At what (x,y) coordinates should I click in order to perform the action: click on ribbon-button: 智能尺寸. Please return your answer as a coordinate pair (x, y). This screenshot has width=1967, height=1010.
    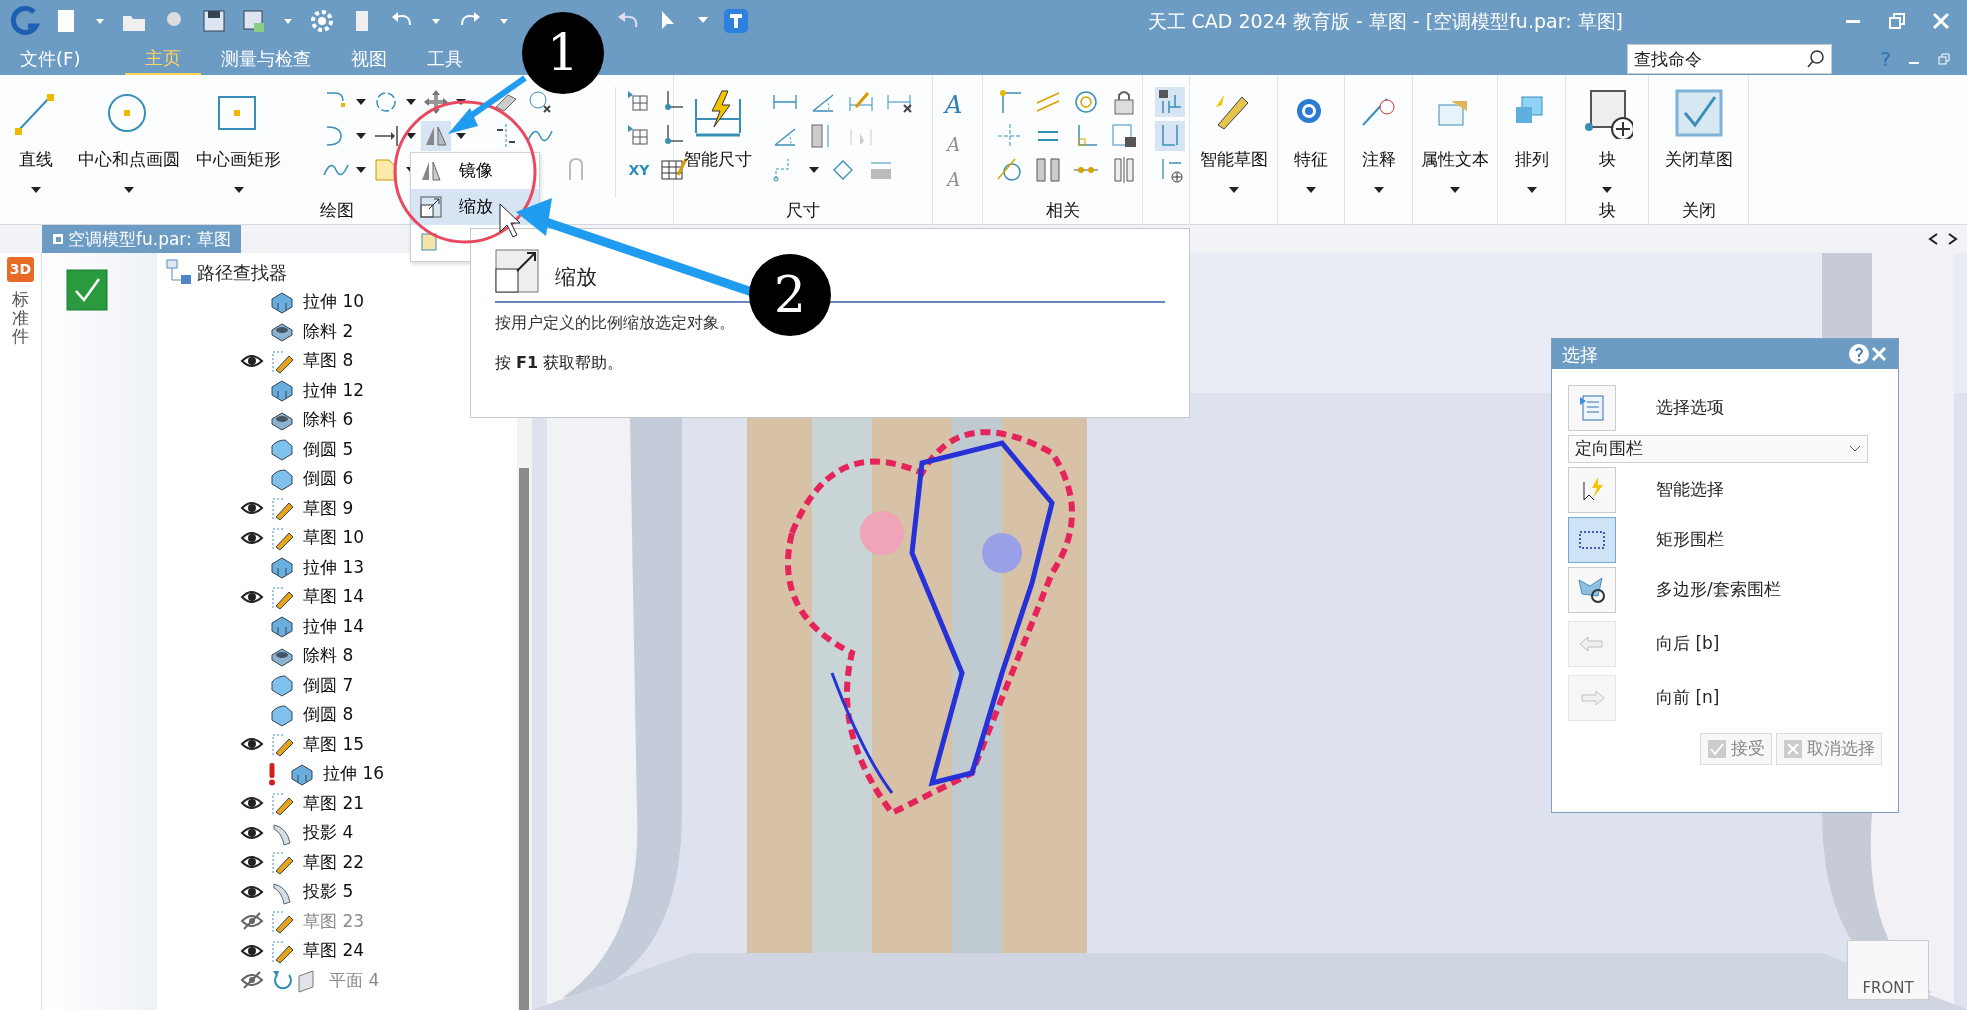
    Looking at the image, I should click on (718, 142).